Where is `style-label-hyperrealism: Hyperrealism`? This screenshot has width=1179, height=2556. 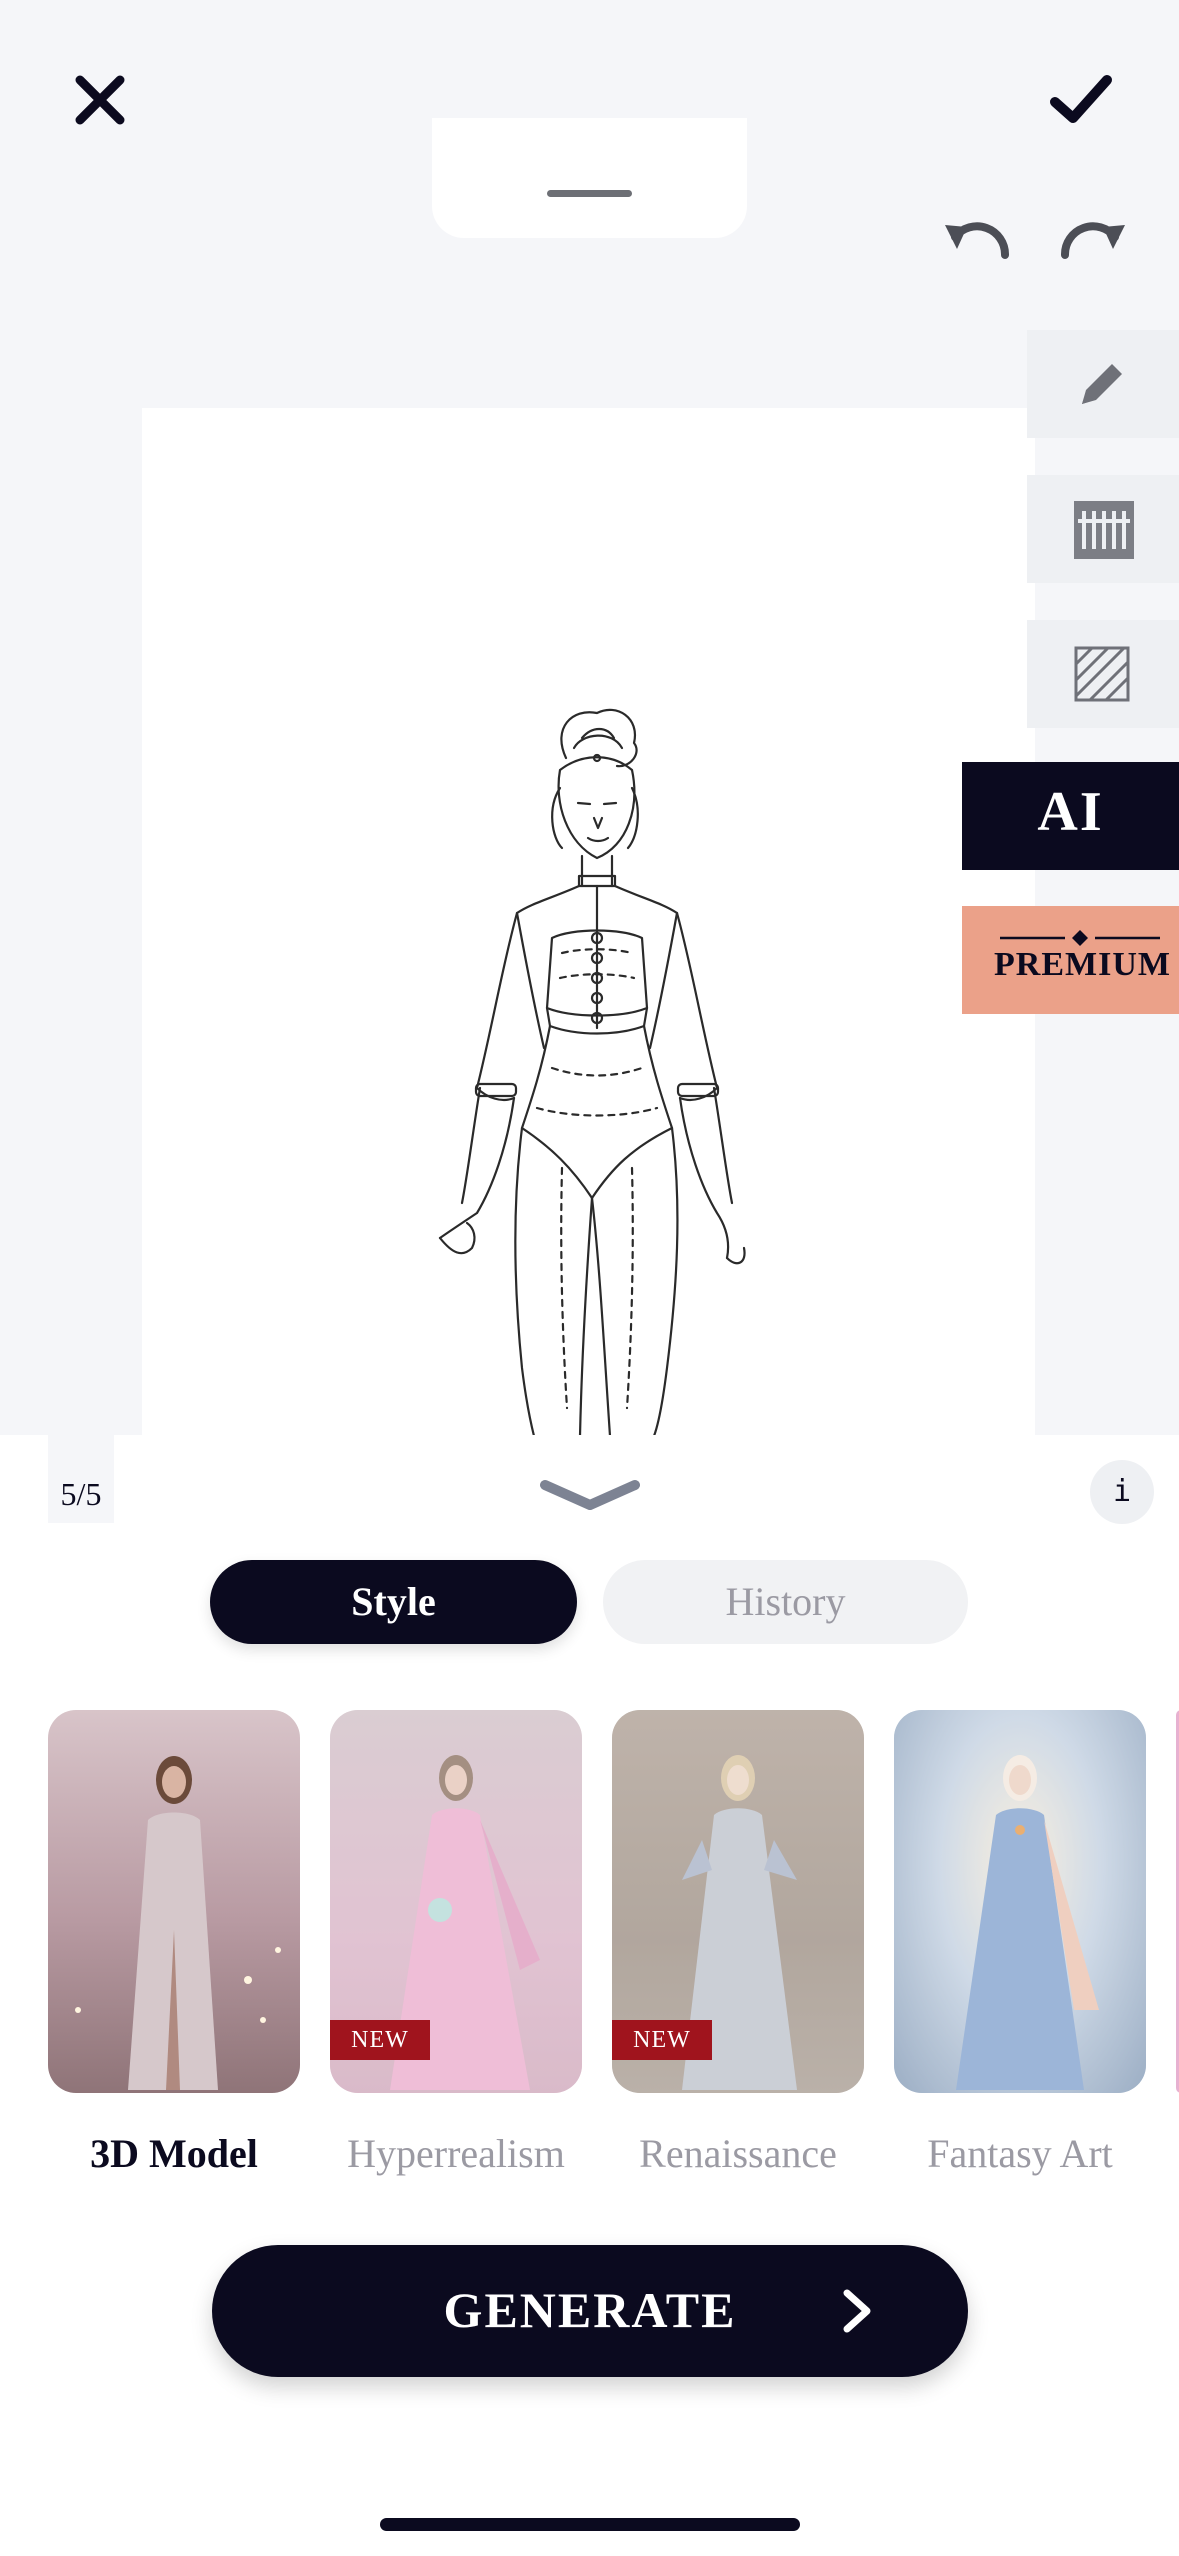 style-label-hyperrealism: Hyperrealism is located at coordinates (456, 2153).